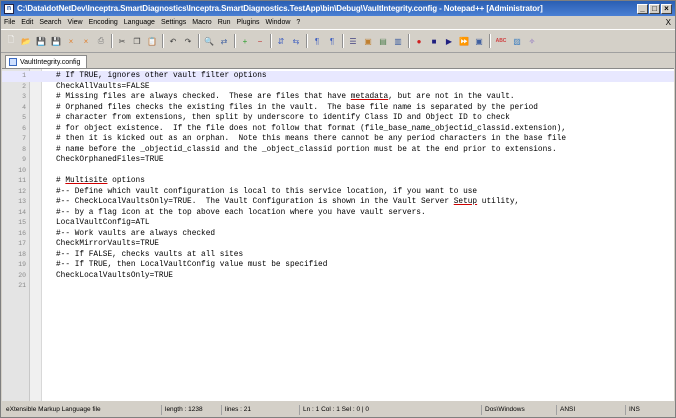 The image size is (676, 418). I want to click on cut-icon: ✂, so click(122, 41).